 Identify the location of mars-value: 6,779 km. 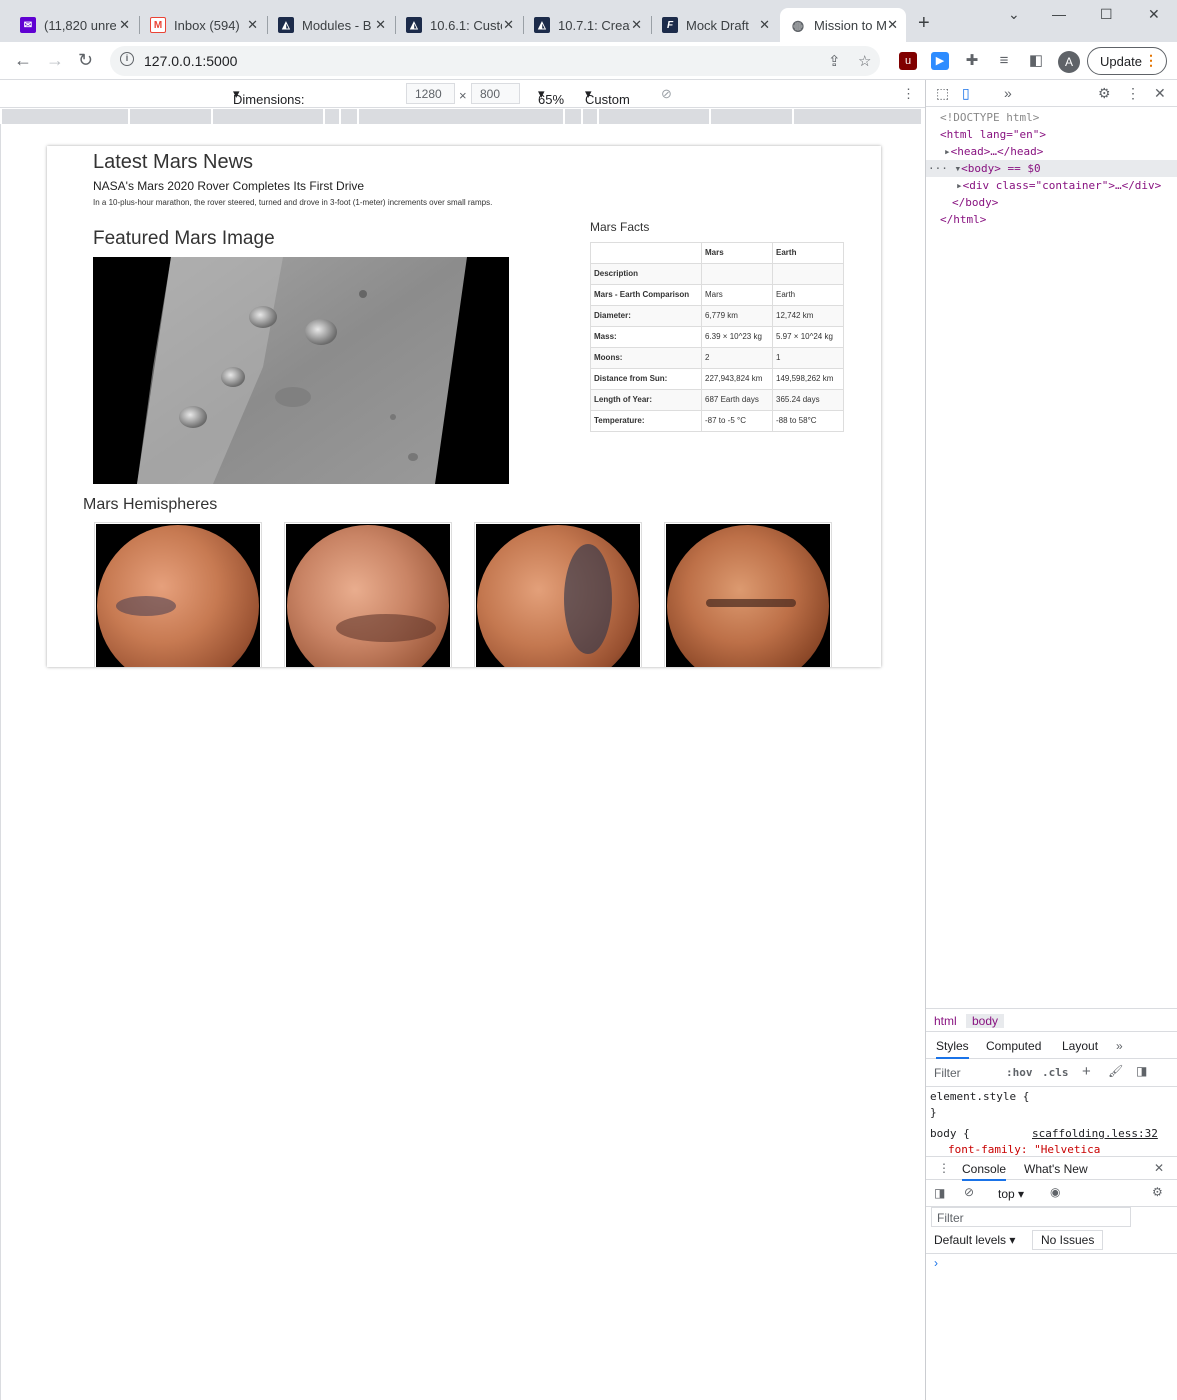
(737, 316).